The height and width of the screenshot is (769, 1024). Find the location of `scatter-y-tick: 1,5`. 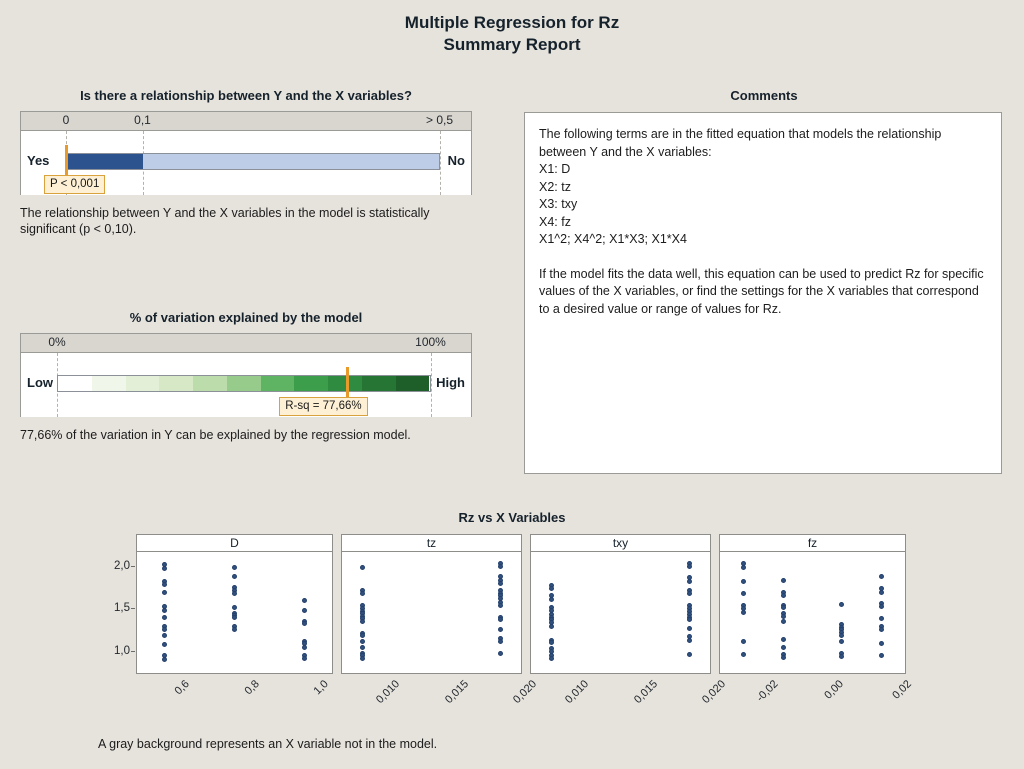

scatter-y-tick: 1,5 is located at coordinates (124, 608).